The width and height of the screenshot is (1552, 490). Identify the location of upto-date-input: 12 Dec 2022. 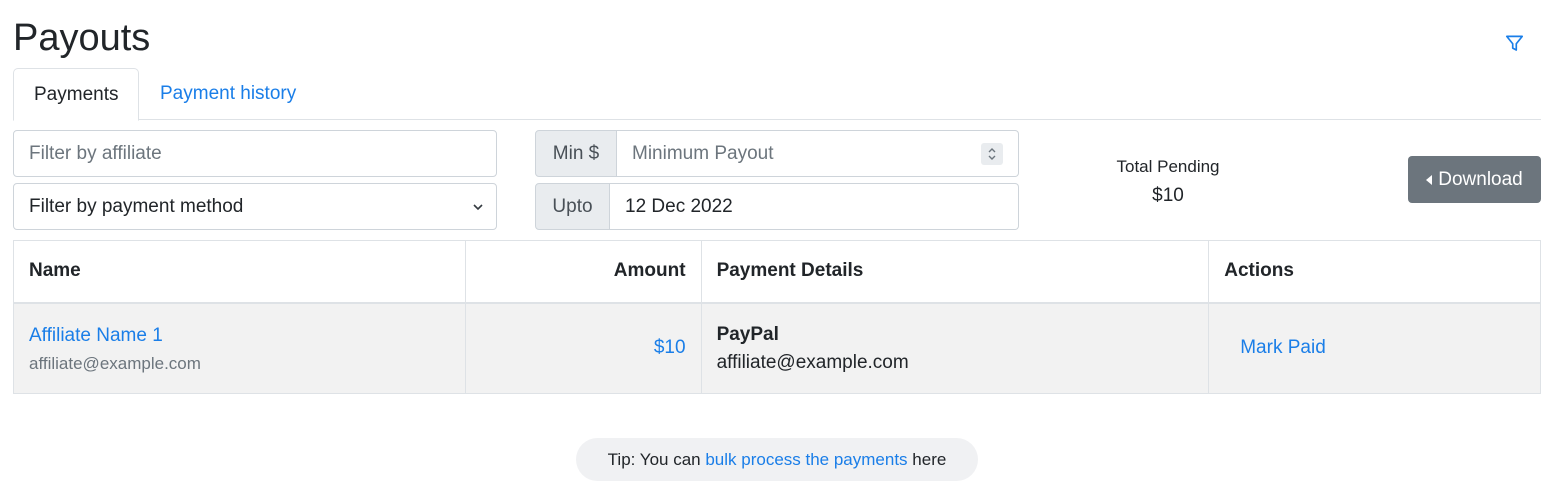
(814, 206).